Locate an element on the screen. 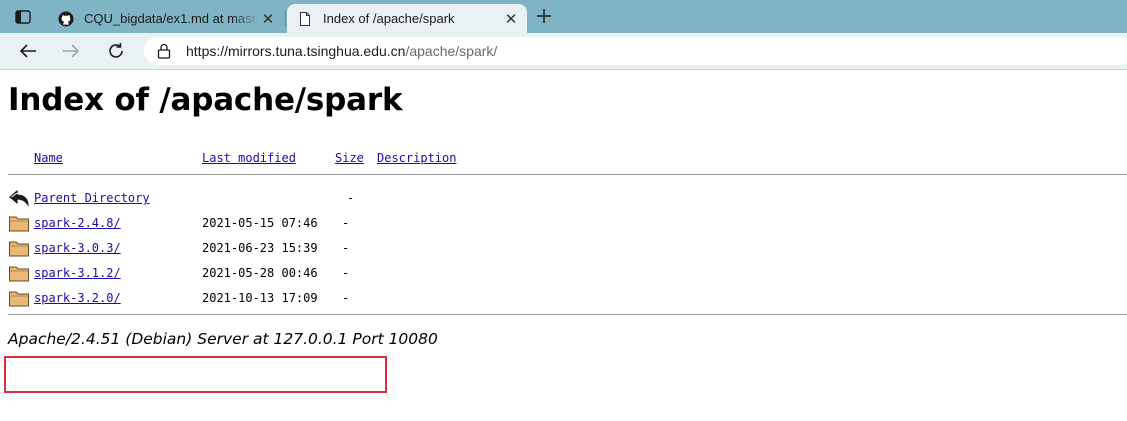 Image resolution: width=1127 pixels, height=421 pixels. forward-button is located at coordinates (71, 51).